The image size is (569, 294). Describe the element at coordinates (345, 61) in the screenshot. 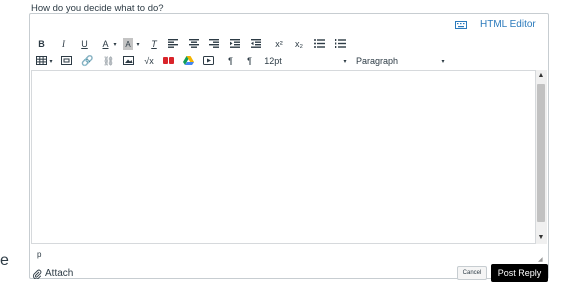

I see `font-size-dropdown-icon: ▾` at that location.